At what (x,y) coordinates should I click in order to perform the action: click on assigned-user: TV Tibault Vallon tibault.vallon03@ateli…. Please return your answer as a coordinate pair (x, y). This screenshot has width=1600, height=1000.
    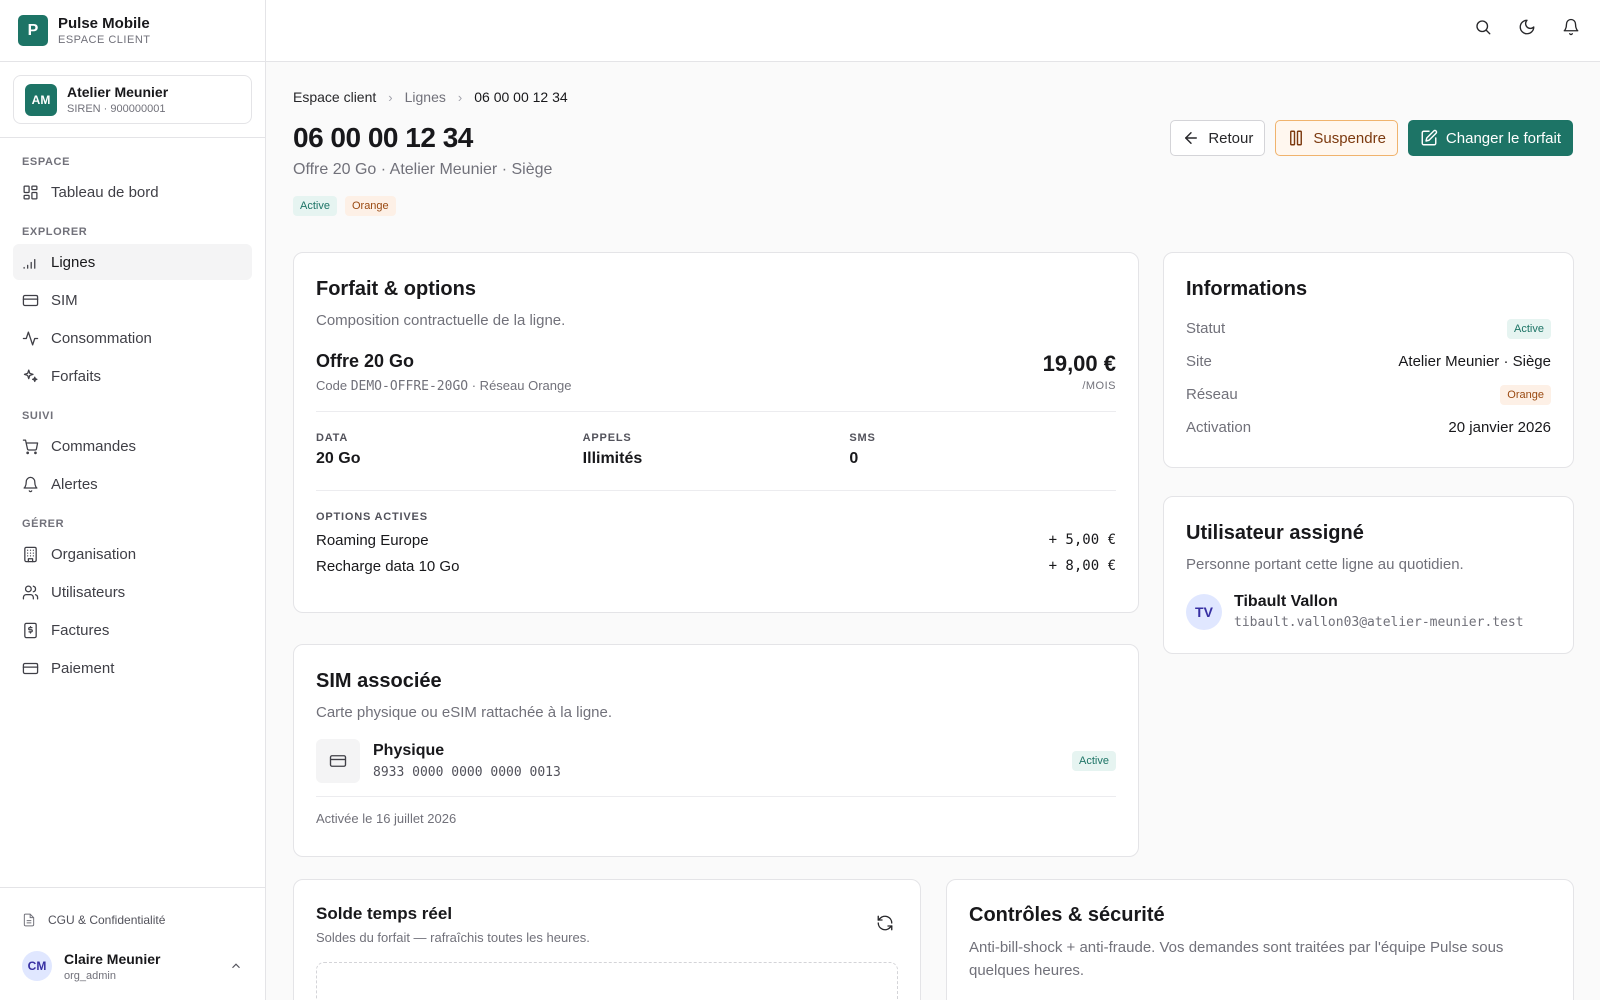
    Looking at the image, I should click on (1368, 611).